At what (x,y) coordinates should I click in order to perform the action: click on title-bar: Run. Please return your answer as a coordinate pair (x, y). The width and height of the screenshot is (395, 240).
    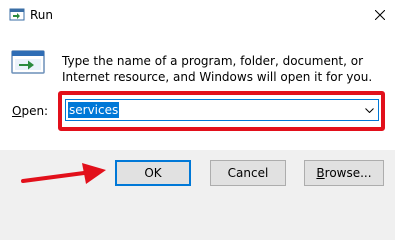
    Looking at the image, I should click on (197, 15).